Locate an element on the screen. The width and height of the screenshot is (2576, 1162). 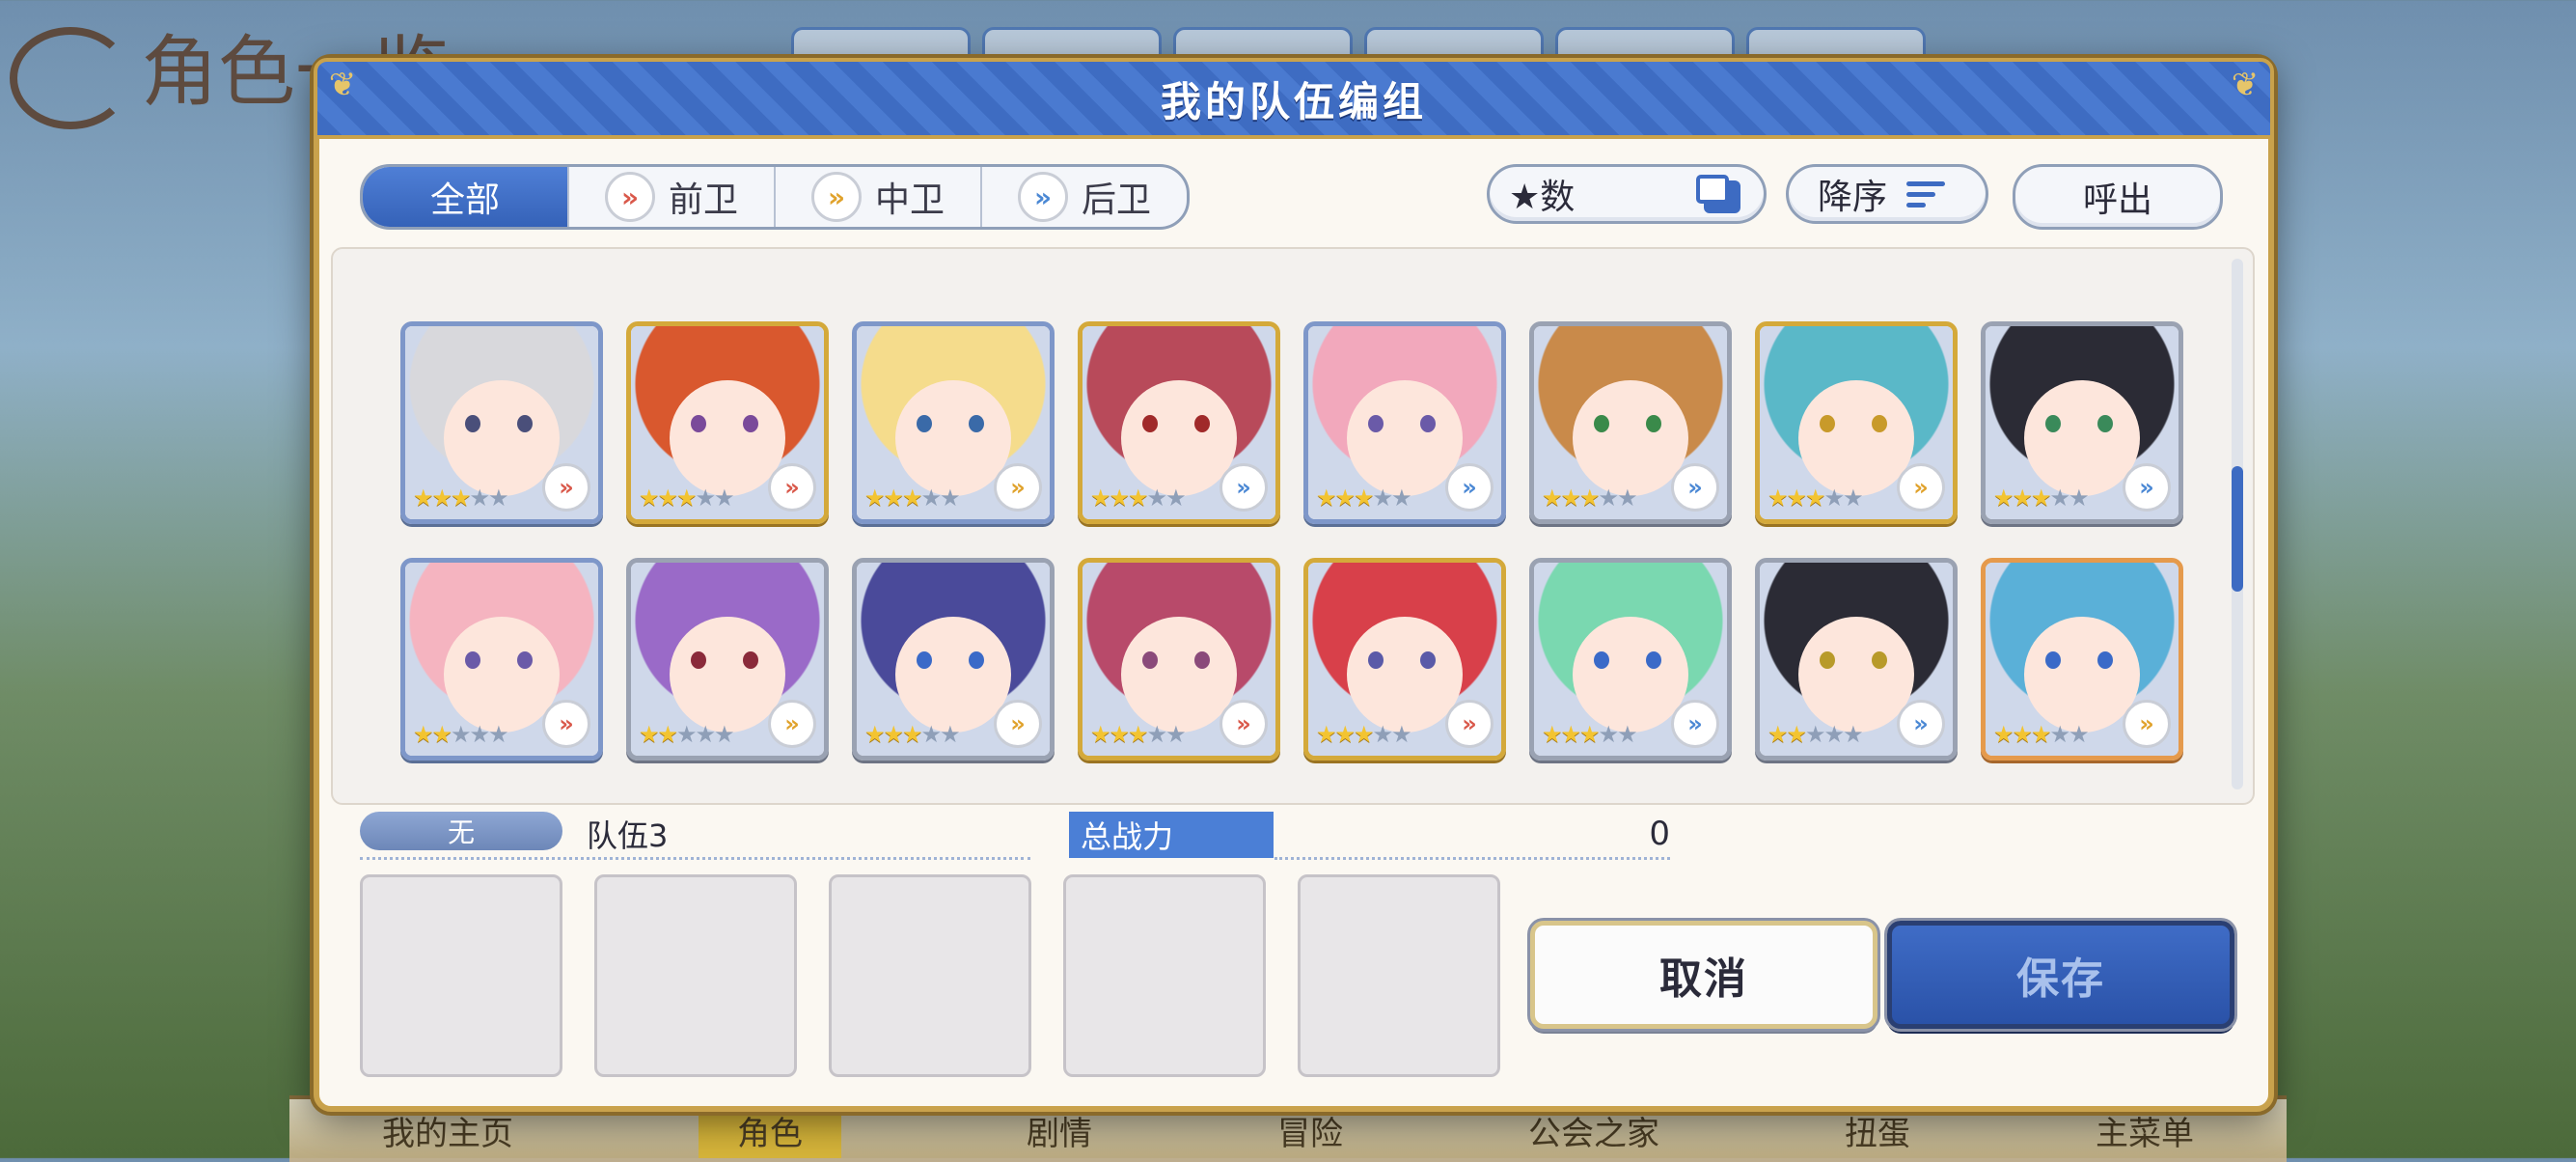
team-status-badge: 无 is located at coordinates (461, 831).